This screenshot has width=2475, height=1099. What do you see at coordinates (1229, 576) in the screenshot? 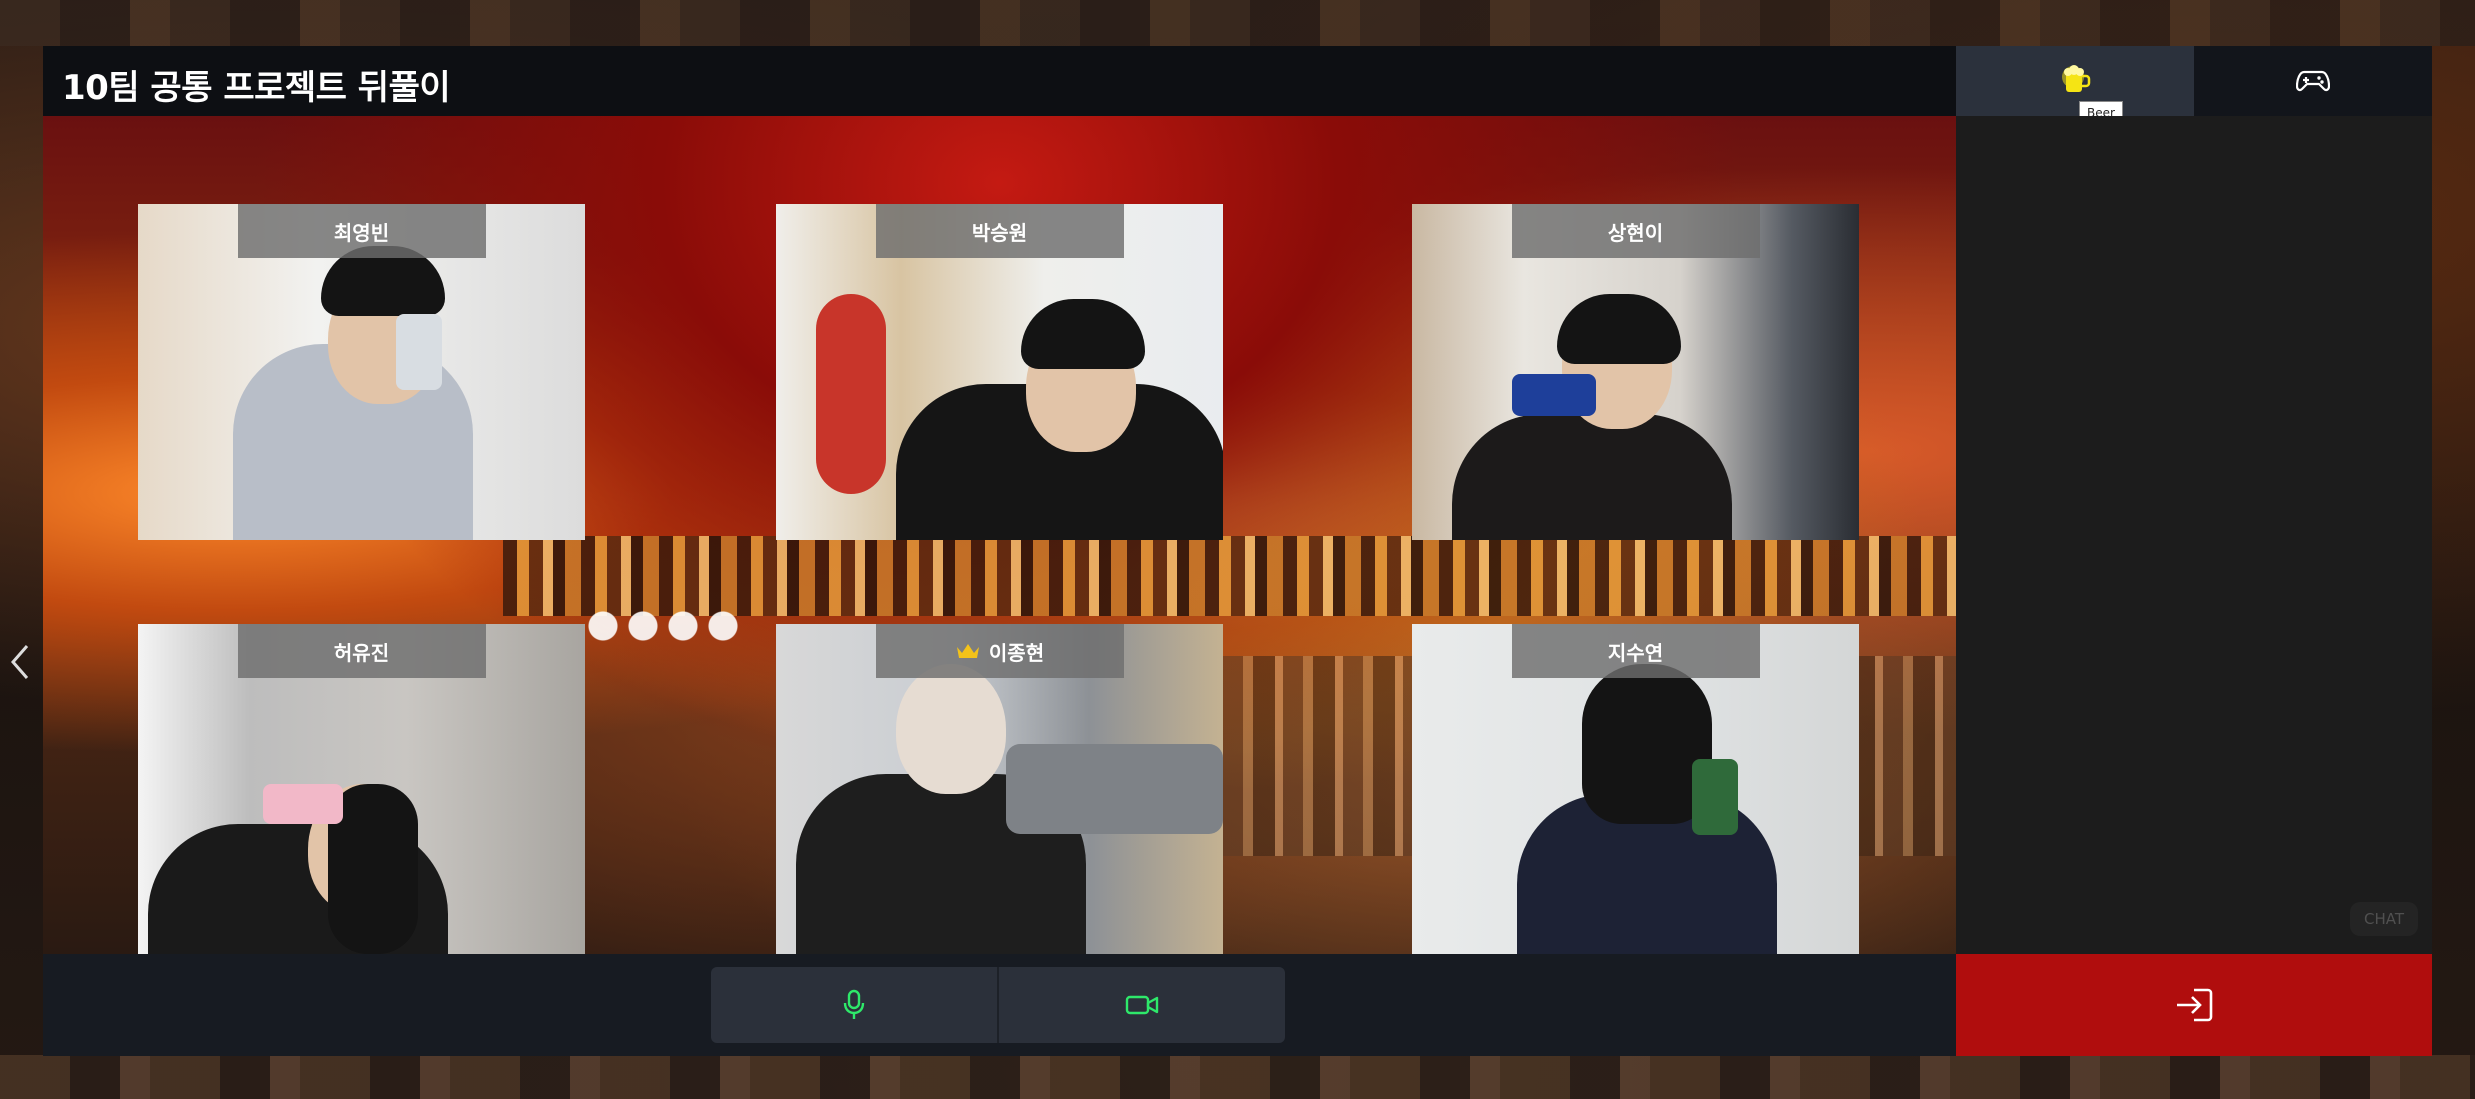
I see `bottle-shelf` at bounding box center [1229, 576].